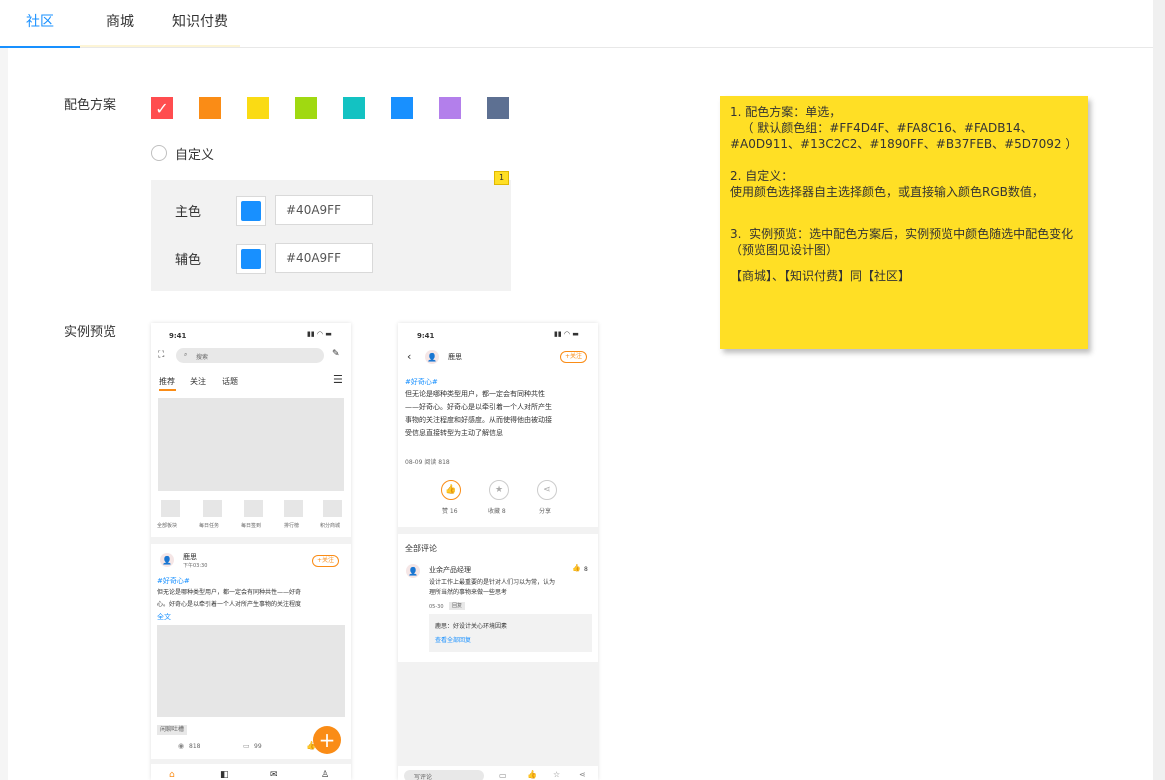 This screenshot has width=1165, height=780. I want to click on annotation-marker: 1, so click(501, 178).